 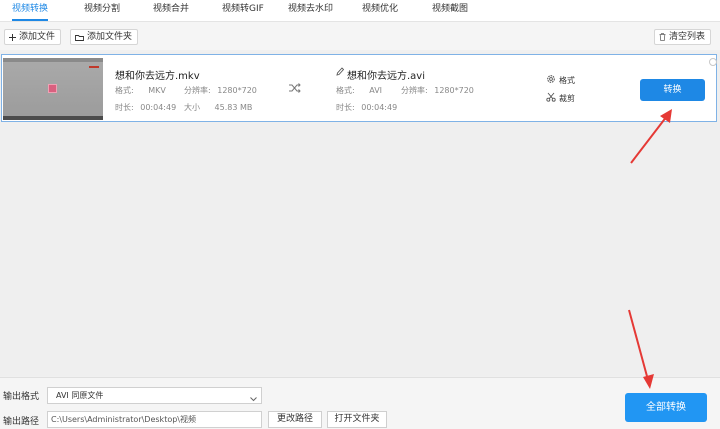 What do you see at coordinates (367, 107) in the screenshot?
I see `target-duration: 时长: 00:04:49` at bounding box center [367, 107].